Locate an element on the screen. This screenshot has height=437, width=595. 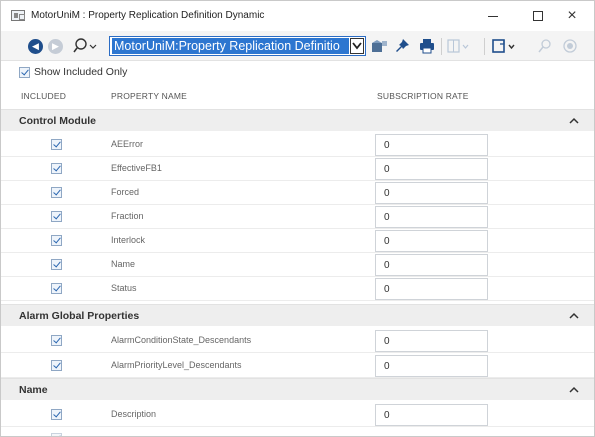
property-name: EffectiveFB1 is located at coordinates (136, 168).